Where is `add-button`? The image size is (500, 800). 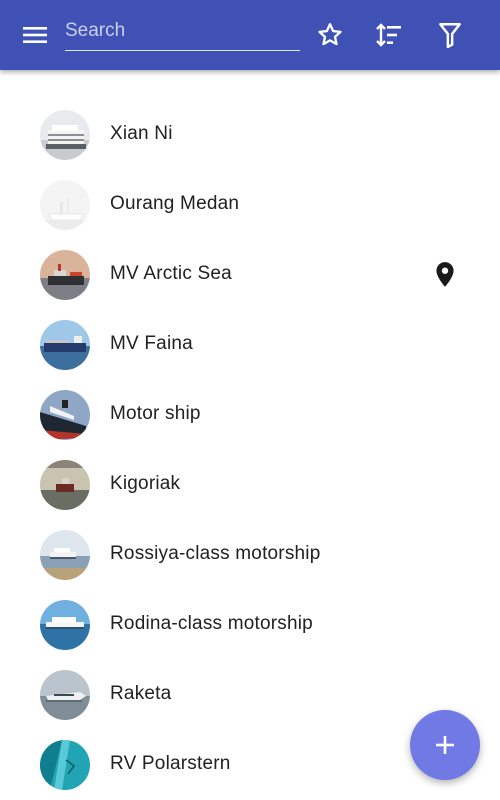
add-button is located at coordinates (445, 745).